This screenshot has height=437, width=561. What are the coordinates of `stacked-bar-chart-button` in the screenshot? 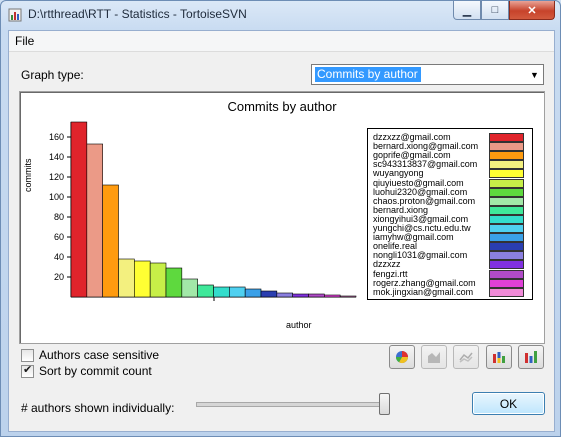 It's located at (499, 357).